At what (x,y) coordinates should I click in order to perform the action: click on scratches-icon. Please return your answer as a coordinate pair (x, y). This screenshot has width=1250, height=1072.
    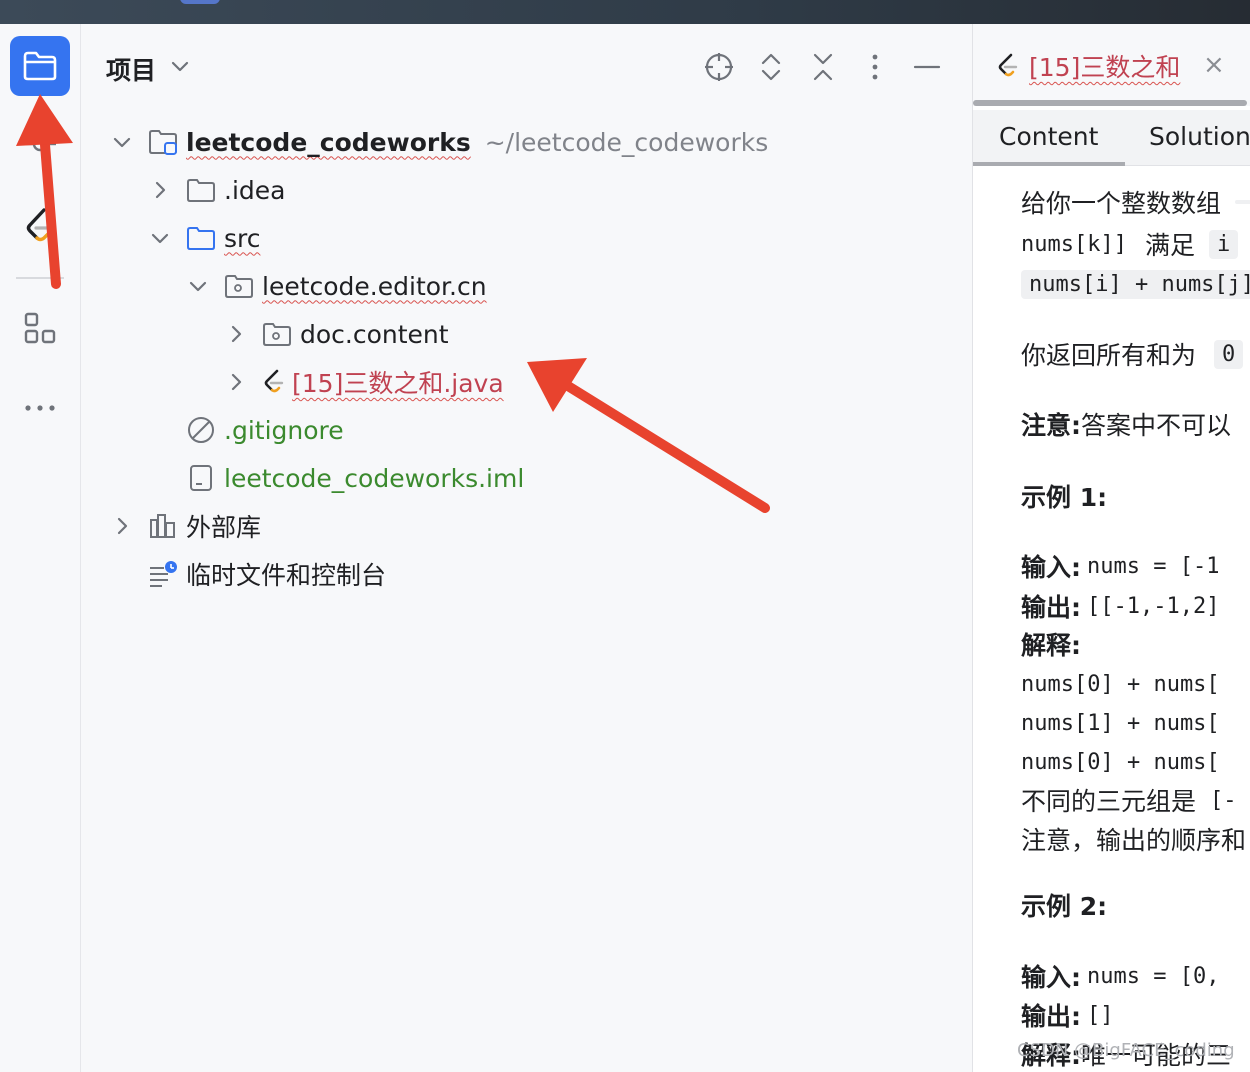
    Looking at the image, I should click on (163, 574).